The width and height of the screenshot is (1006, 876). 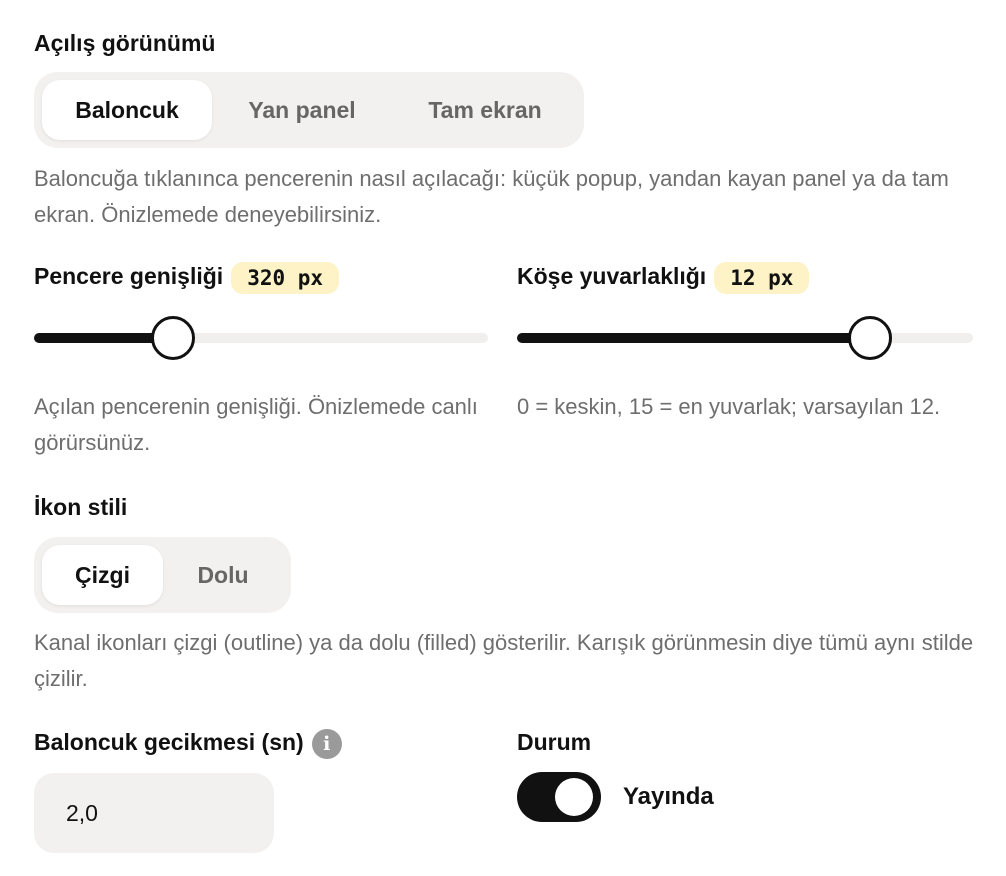 I want to click on icon-style-segmented-control: Çizgi Dolu, so click(x=162, y=575).